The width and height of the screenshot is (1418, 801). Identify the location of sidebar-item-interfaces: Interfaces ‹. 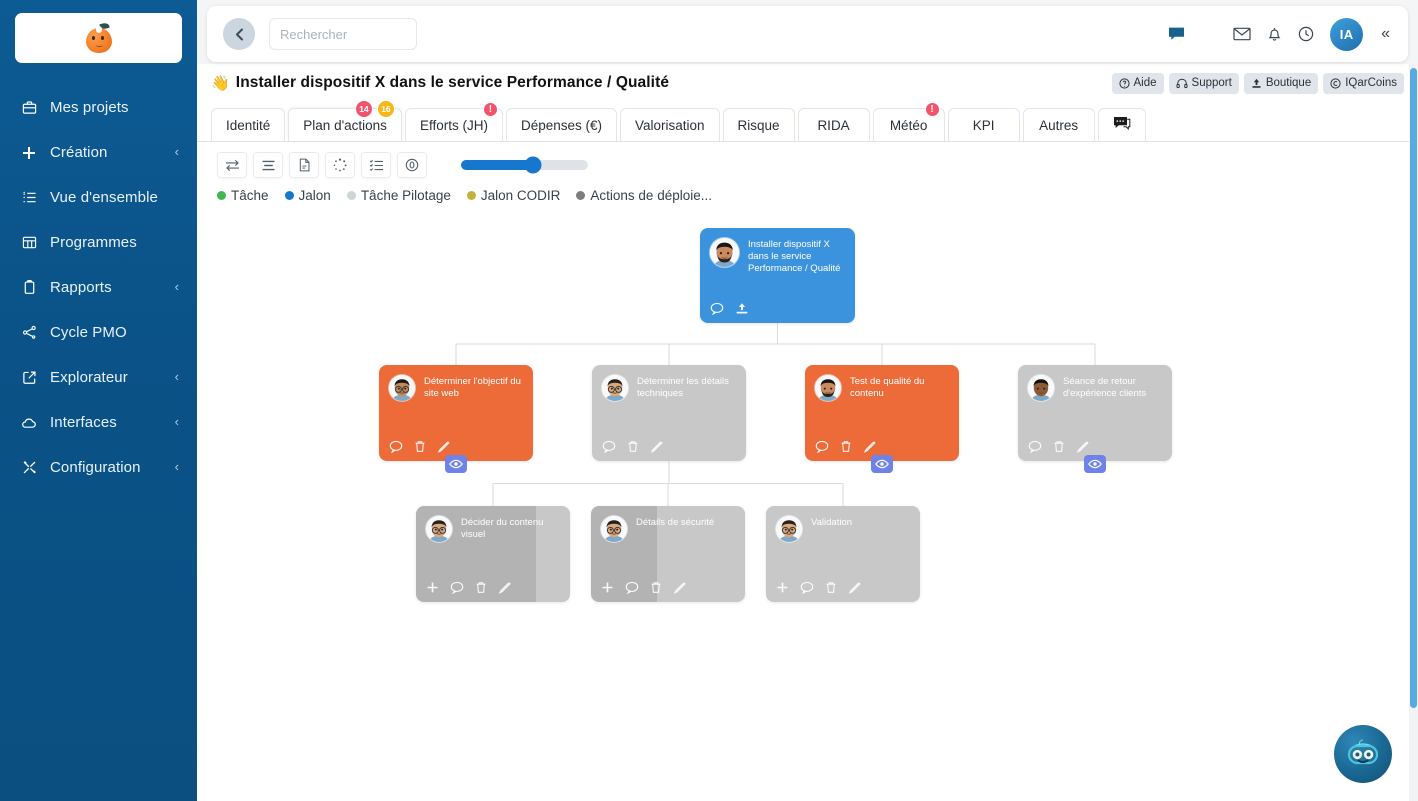
(98, 422).